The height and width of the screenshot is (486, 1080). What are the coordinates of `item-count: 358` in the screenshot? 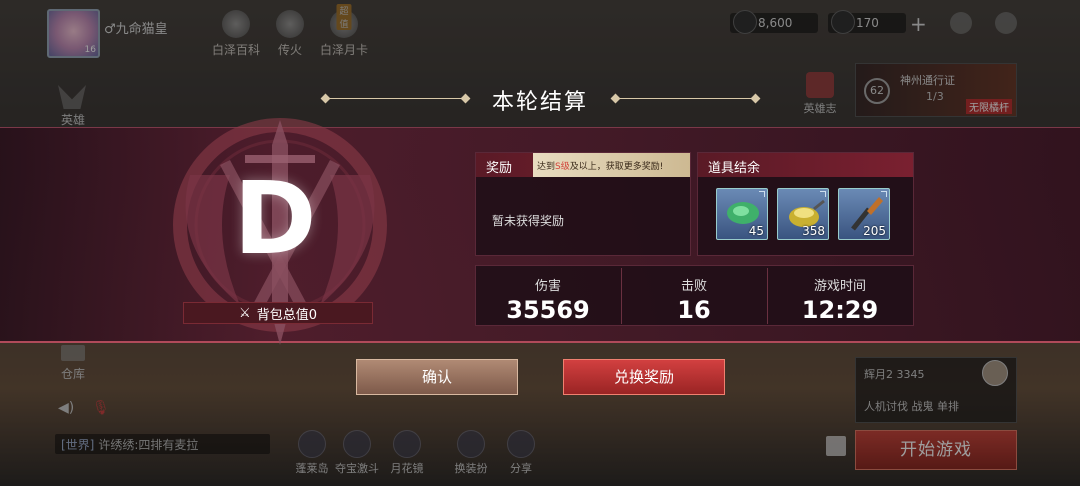 It's located at (813, 231).